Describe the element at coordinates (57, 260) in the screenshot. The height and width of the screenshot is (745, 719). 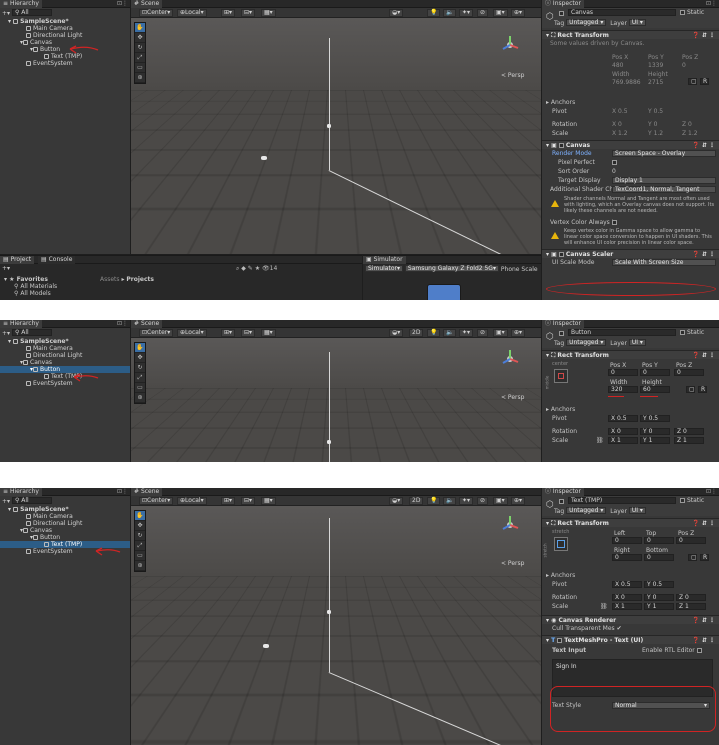
I see `tab-console: ▤ Console` at that location.